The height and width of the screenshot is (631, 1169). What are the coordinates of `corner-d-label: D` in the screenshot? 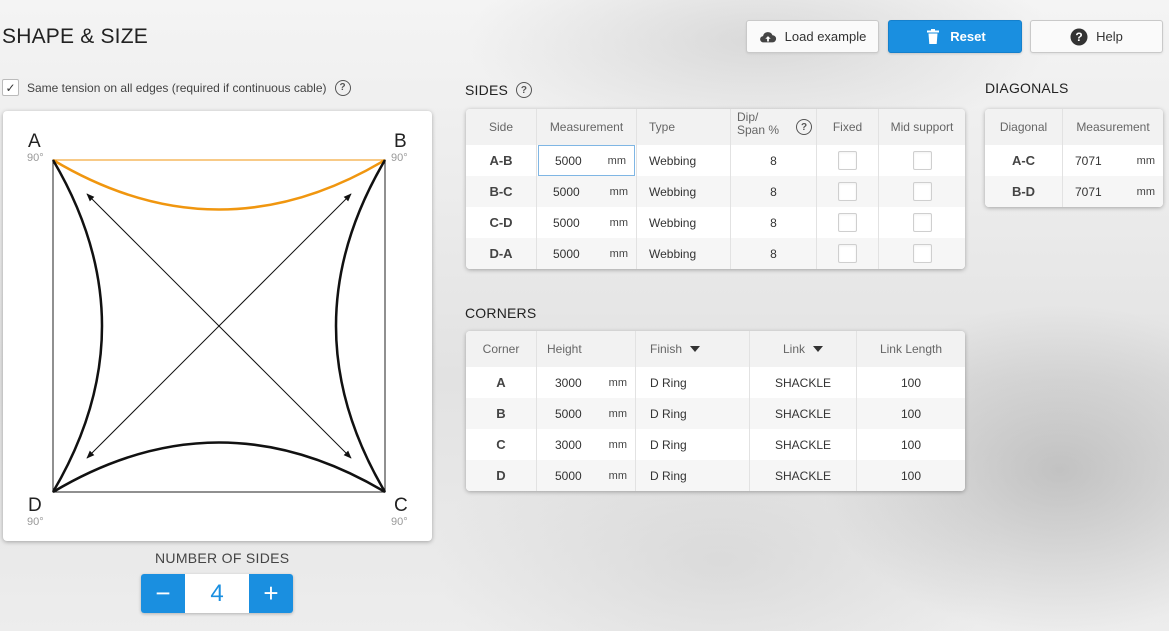 It's located at (35, 505).